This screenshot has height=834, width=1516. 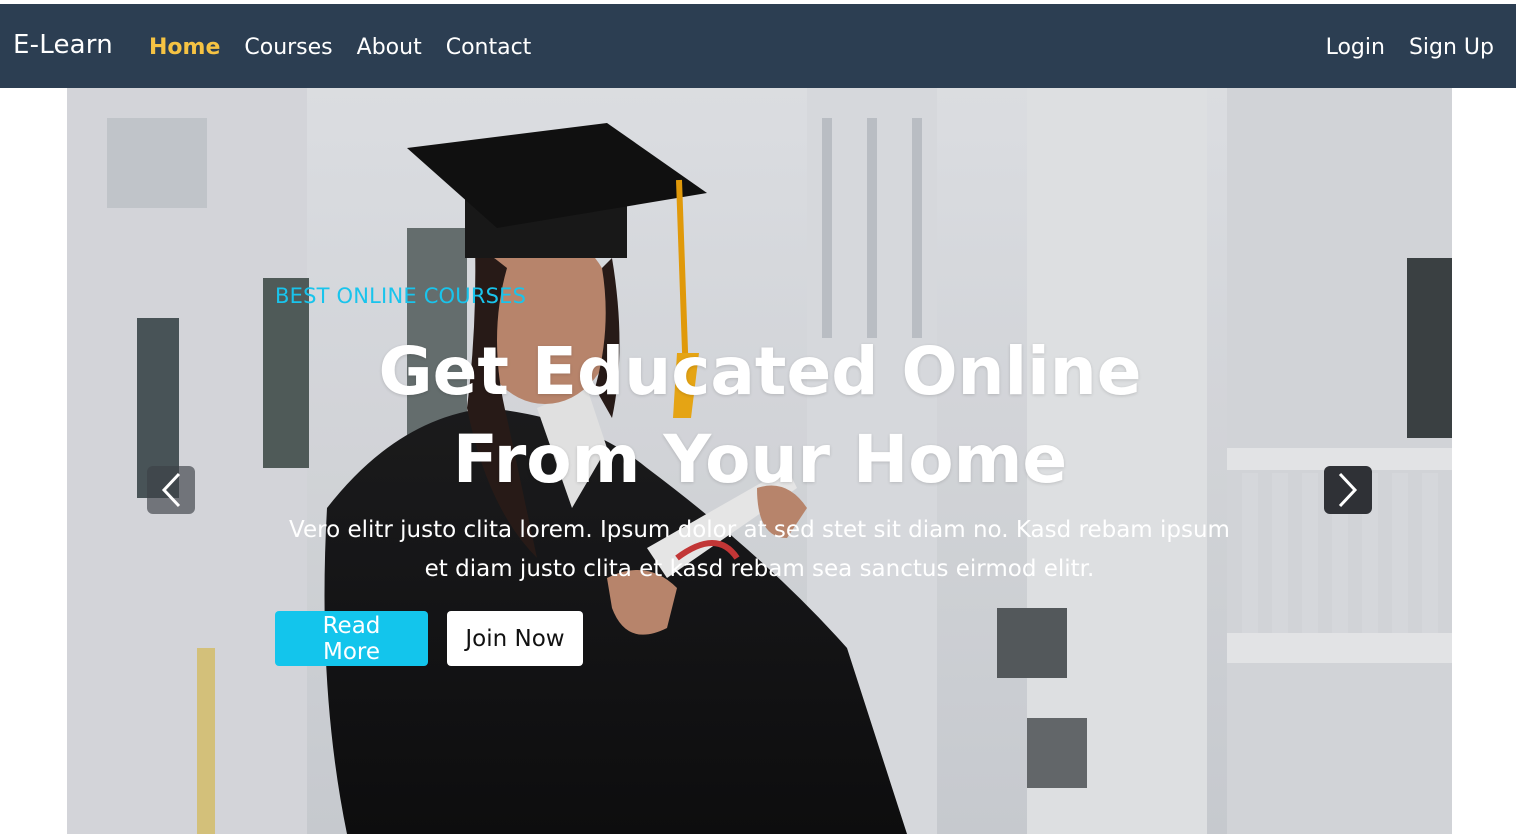 What do you see at coordinates (1451, 48) in the screenshot?
I see `signup-link: Sign Up` at bounding box center [1451, 48].